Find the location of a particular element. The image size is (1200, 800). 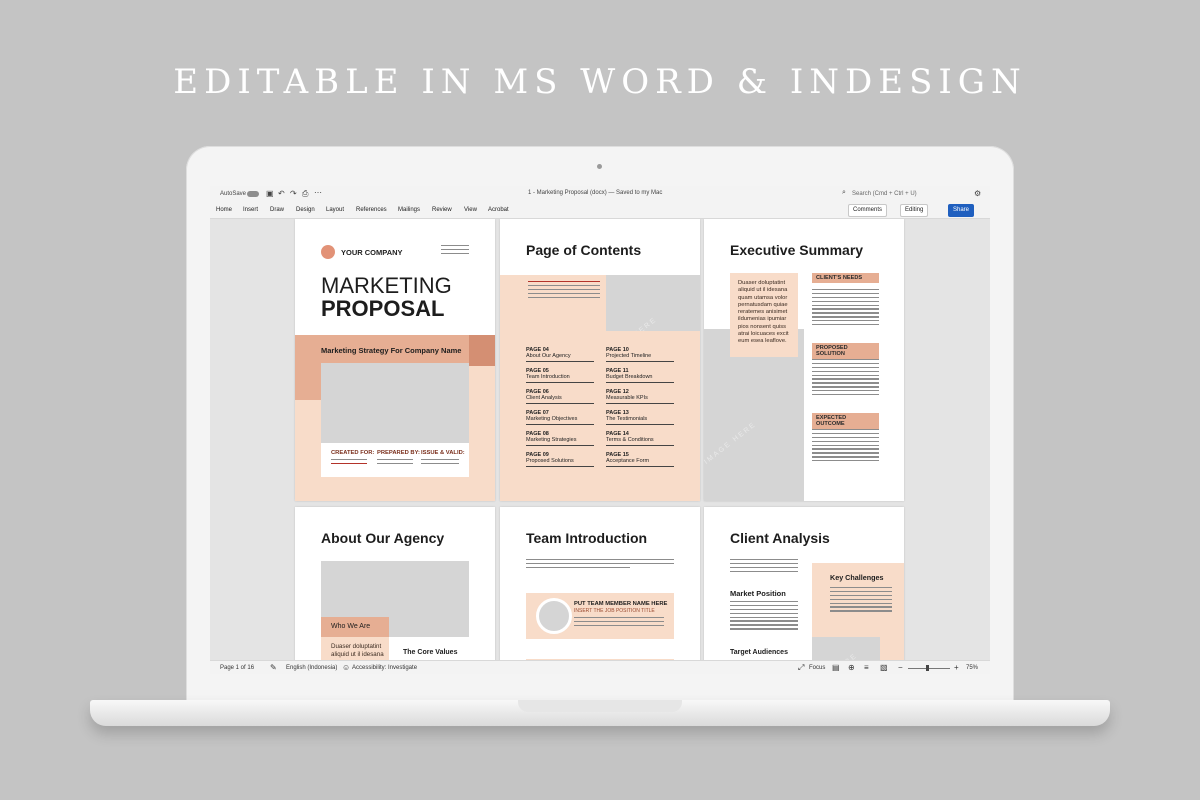

cover-salmon-strip is located at coordinates (308, 383).